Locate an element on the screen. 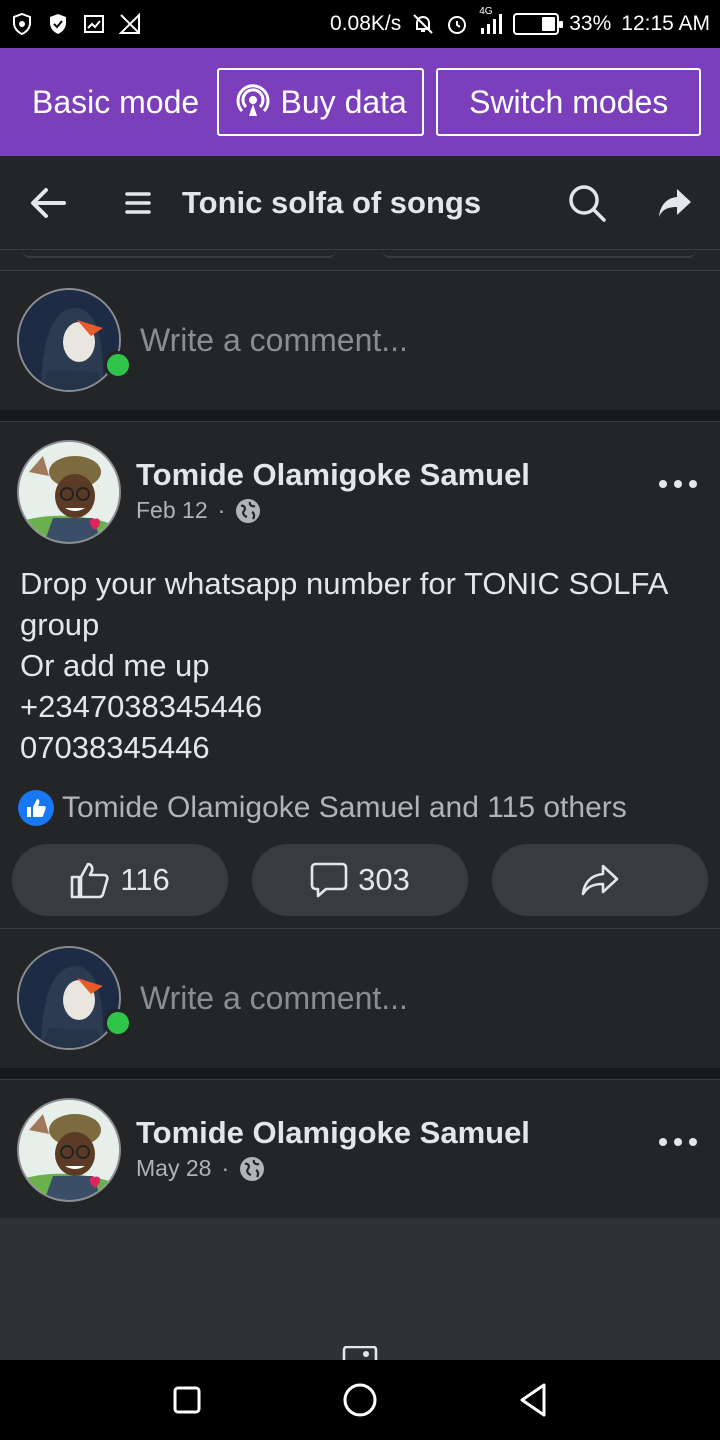 Image resolution: width=720 pixels, height=1440 pixels. comment-button: 303 is located at coordinates (360, 880).